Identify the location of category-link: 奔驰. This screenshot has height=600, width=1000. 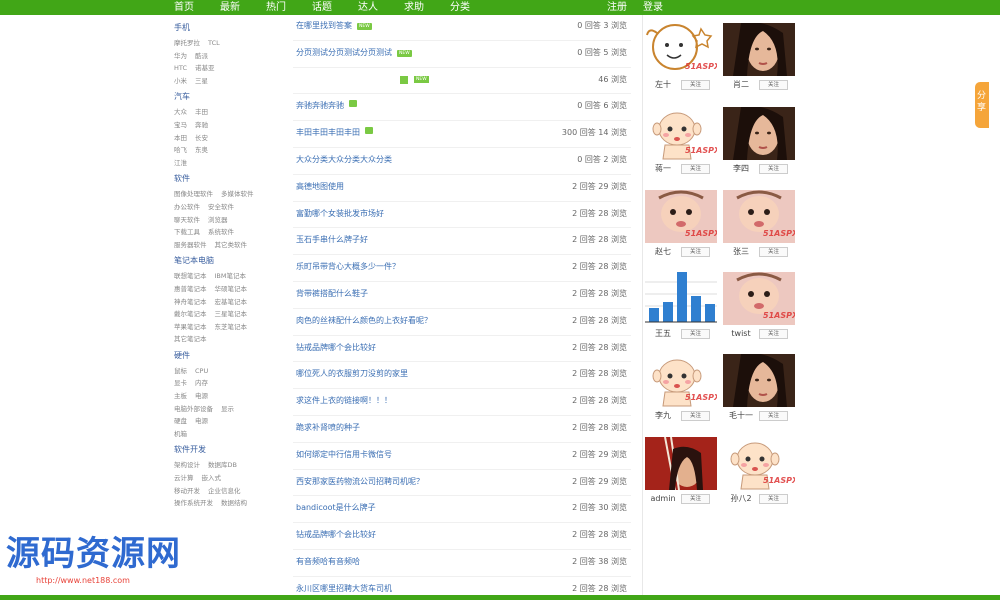
(201, 125).